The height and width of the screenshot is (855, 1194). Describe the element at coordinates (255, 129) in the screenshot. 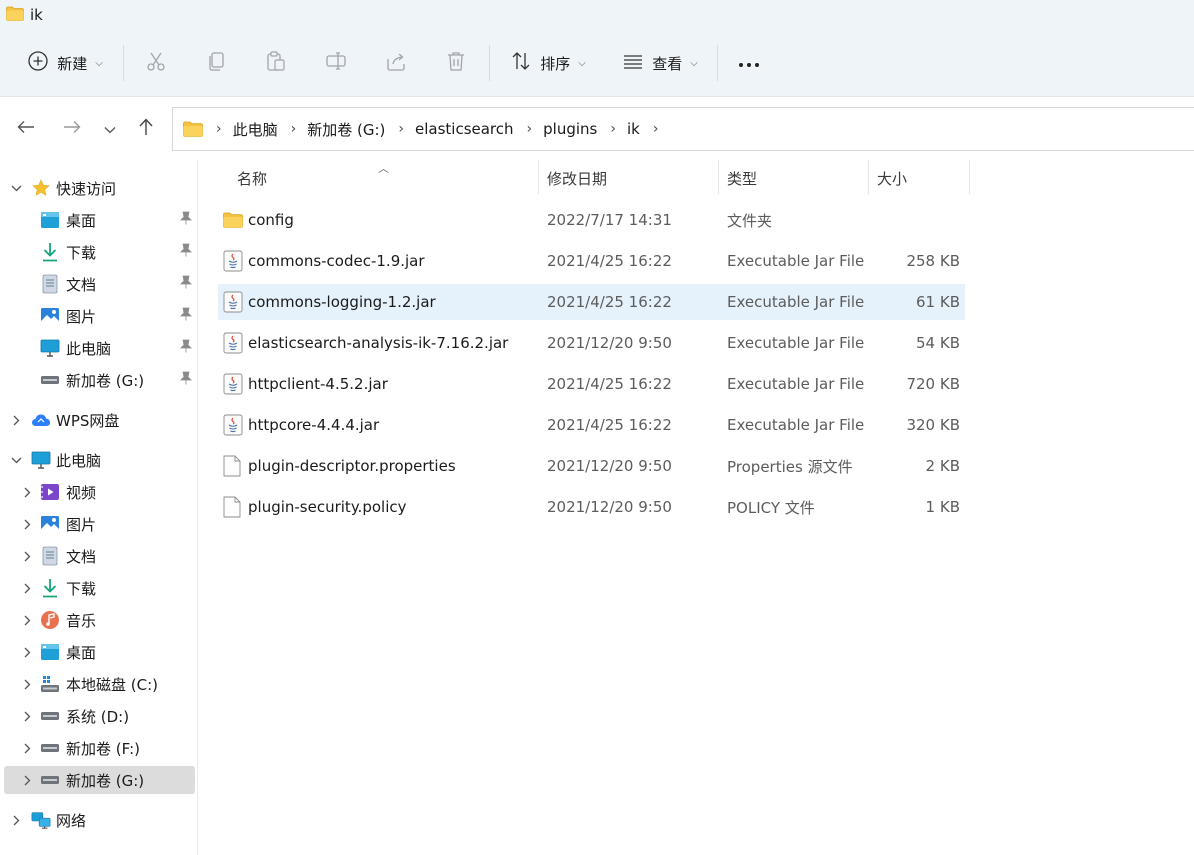

I see `breadcrumb-this-pc: 此电脑` at that location.